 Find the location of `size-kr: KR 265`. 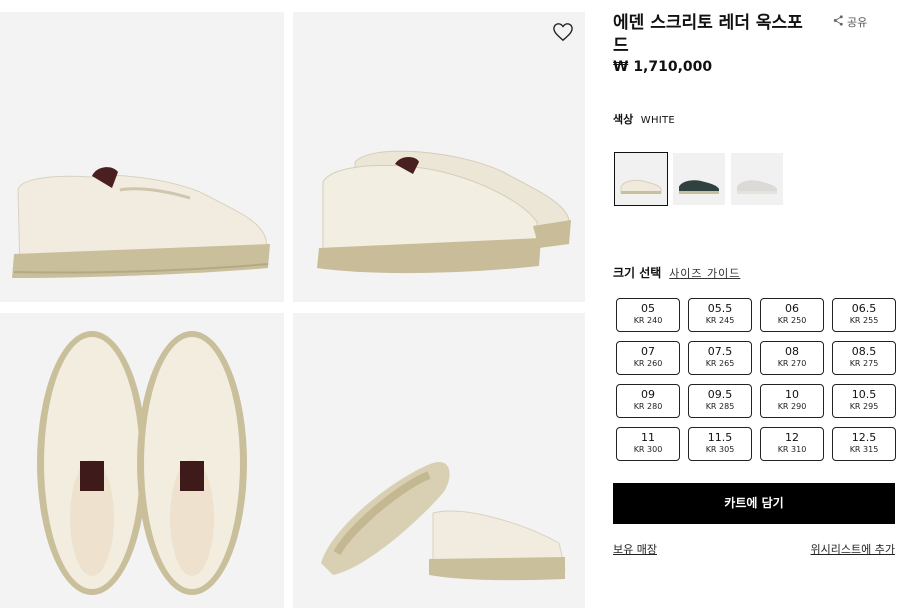

size-kr: KR 265 is located at coordinates (720, 363).